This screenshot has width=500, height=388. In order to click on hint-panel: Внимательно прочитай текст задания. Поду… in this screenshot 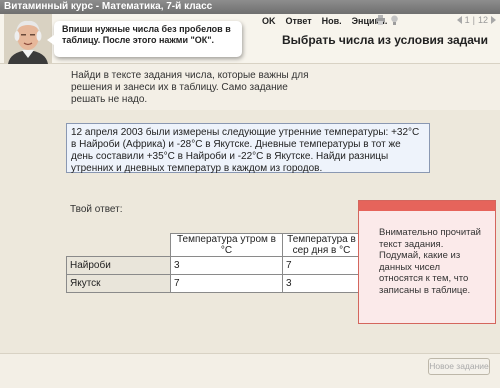, I will do `click(427, 262)`.